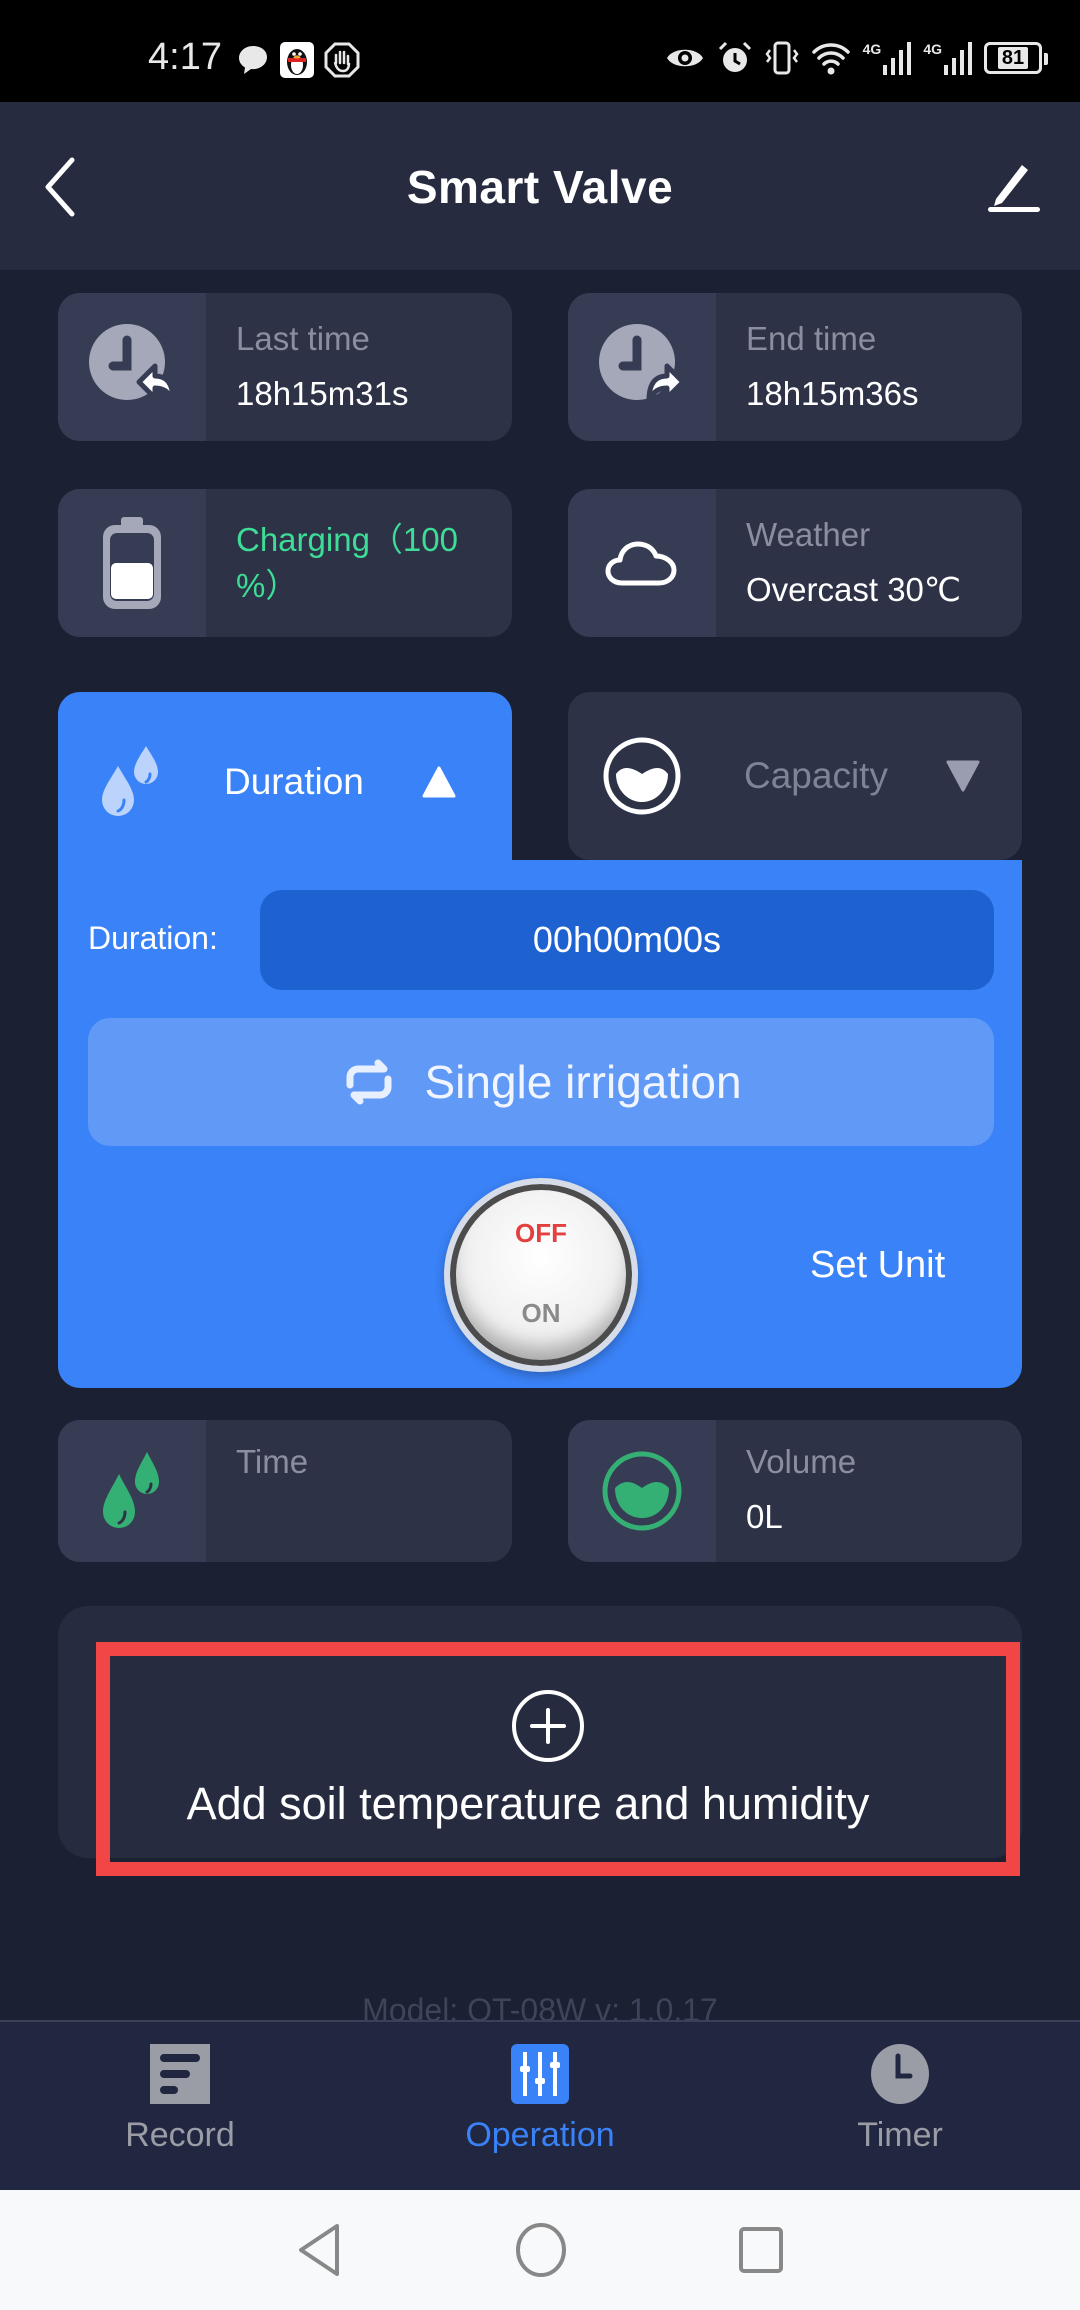 The width and height of the screenshot is (1080, 2310). Describe the element at coordinates (900, 2074) in the screenshot. I see `clock-icon` at that location.